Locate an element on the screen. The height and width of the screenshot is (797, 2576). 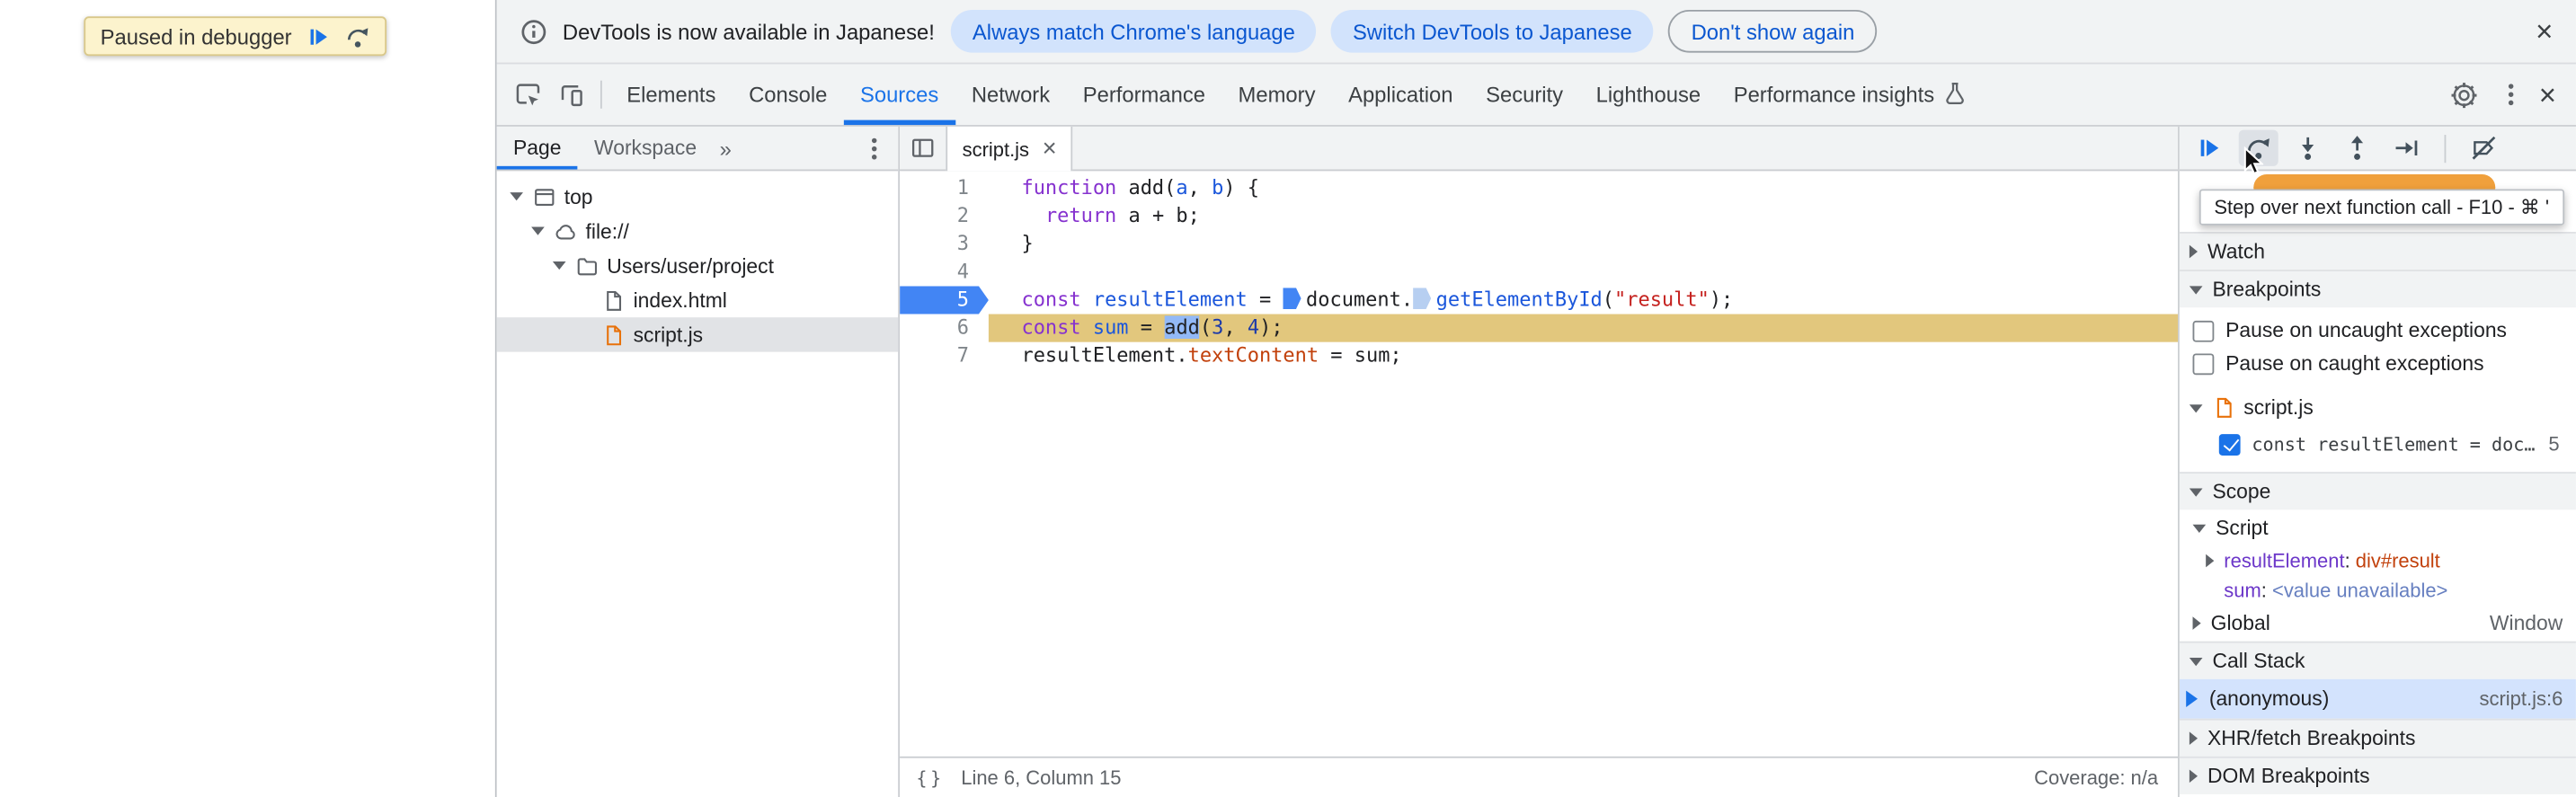
code-token: ) { is located at coordinates (1241, 187).